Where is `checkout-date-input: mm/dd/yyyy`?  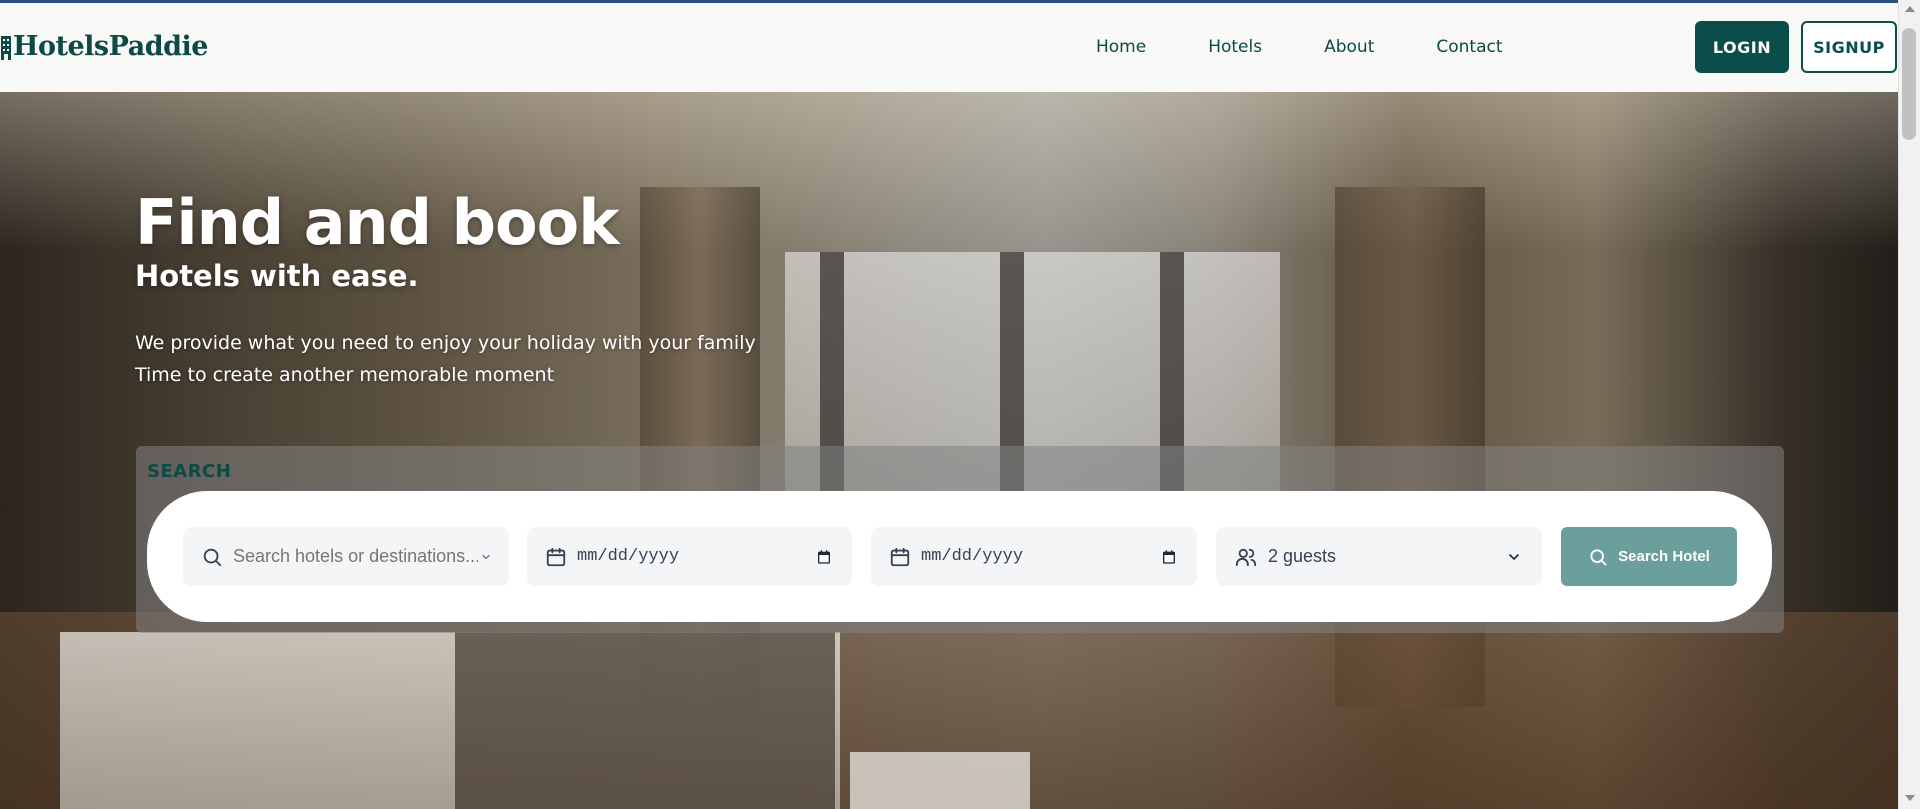 checkout-date-input: mm/dd/yyyy is located at coordinates (1041, 556).